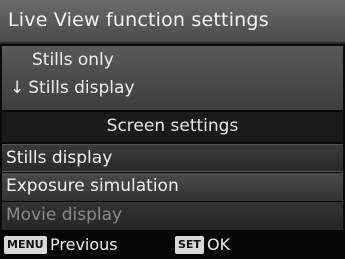  I want to click on setting-row-stills-display: Stills display, so click(172, 158).